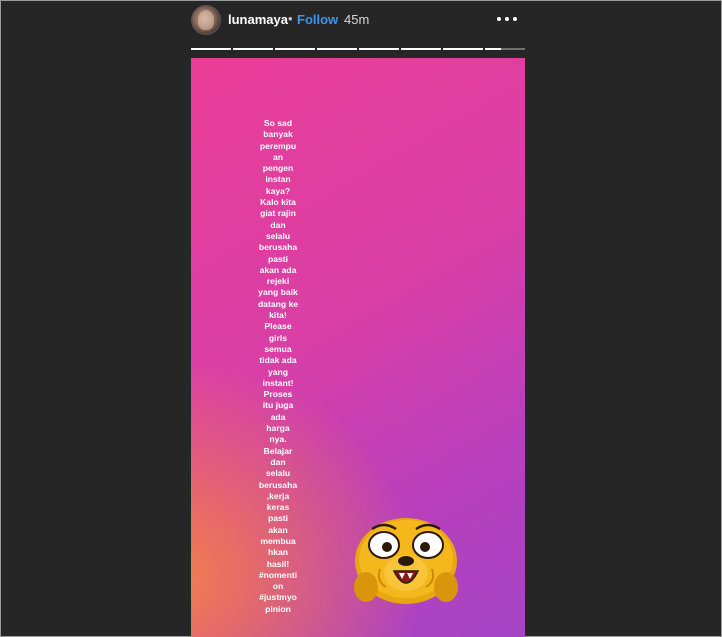 This screenshot has width=722, height=637. What do you see at coordinates (258, 19) in the screenshot?
I see `username-link: lunamaya` at bounding box center [258, 19].